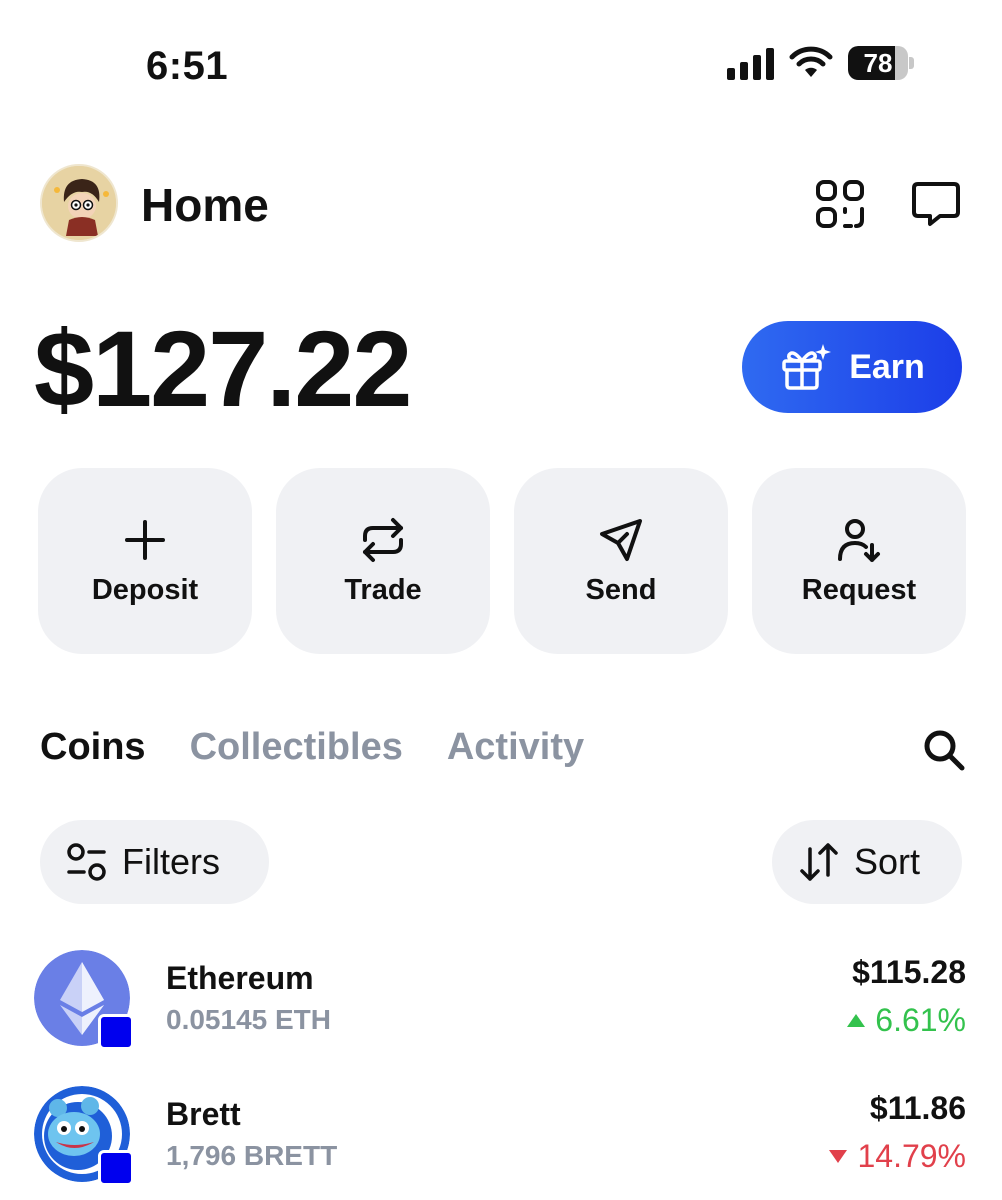  What do you see at coordinates (911, 1156) in the screenshot?
I see `coin-change-value: 14.79%` at bounding box center [911, 1156].